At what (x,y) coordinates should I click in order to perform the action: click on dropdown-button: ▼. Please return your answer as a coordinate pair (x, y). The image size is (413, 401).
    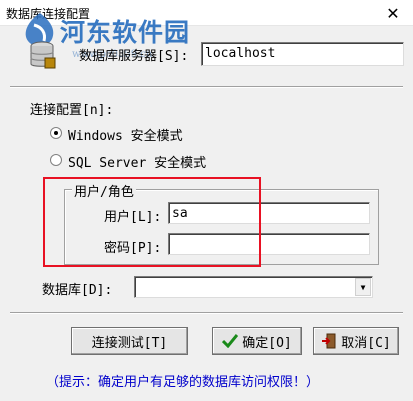
    Looking at the image, I should click on (363, 287).